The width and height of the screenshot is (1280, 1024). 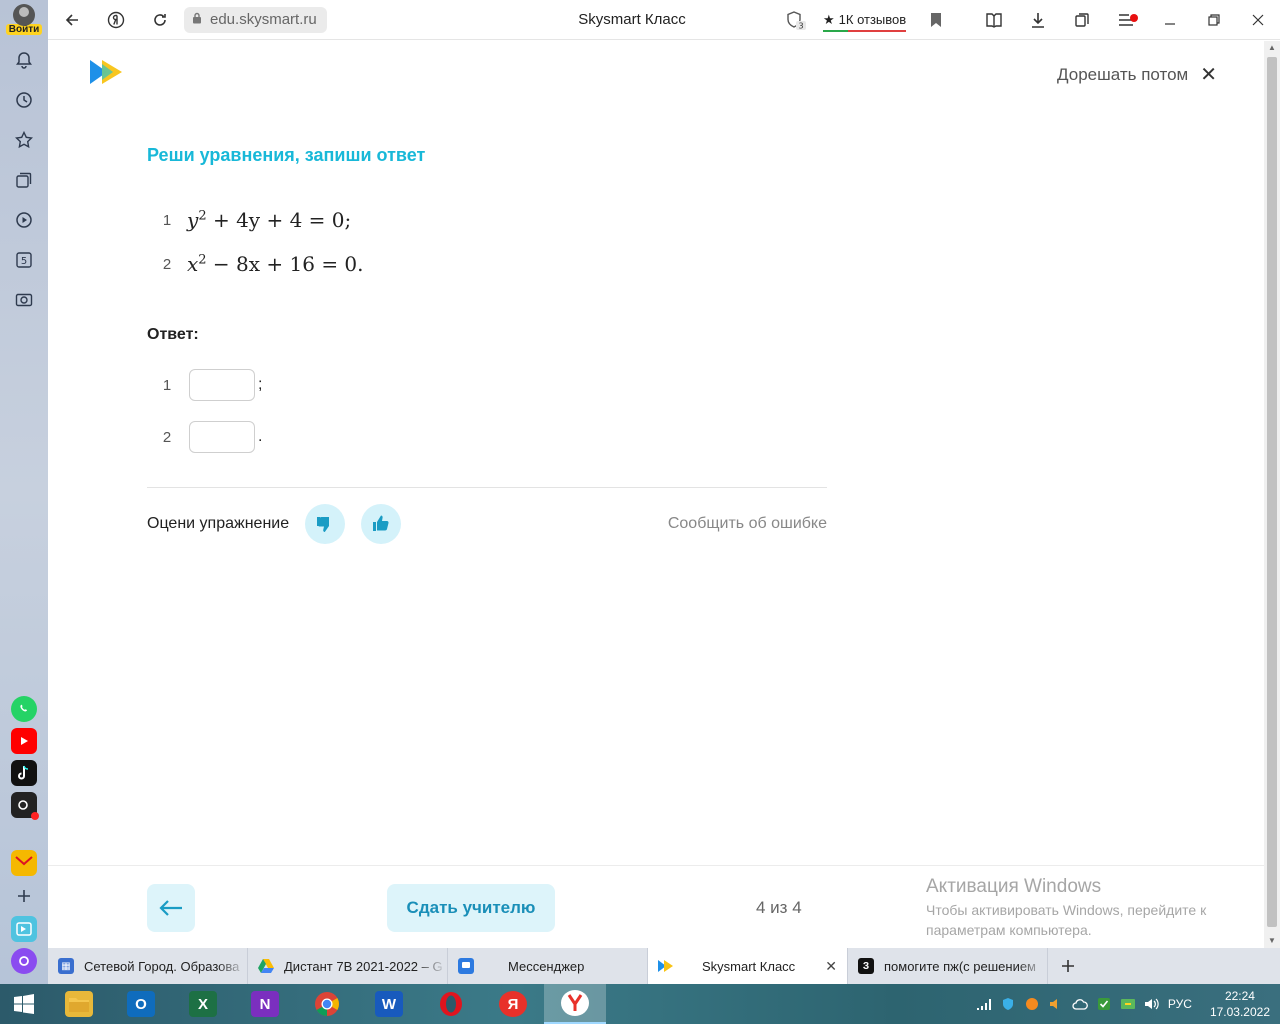 What do you see at coordinates (24, 180) in the screenshot?
I see `collections-icon` at bounding box center [24, 180].